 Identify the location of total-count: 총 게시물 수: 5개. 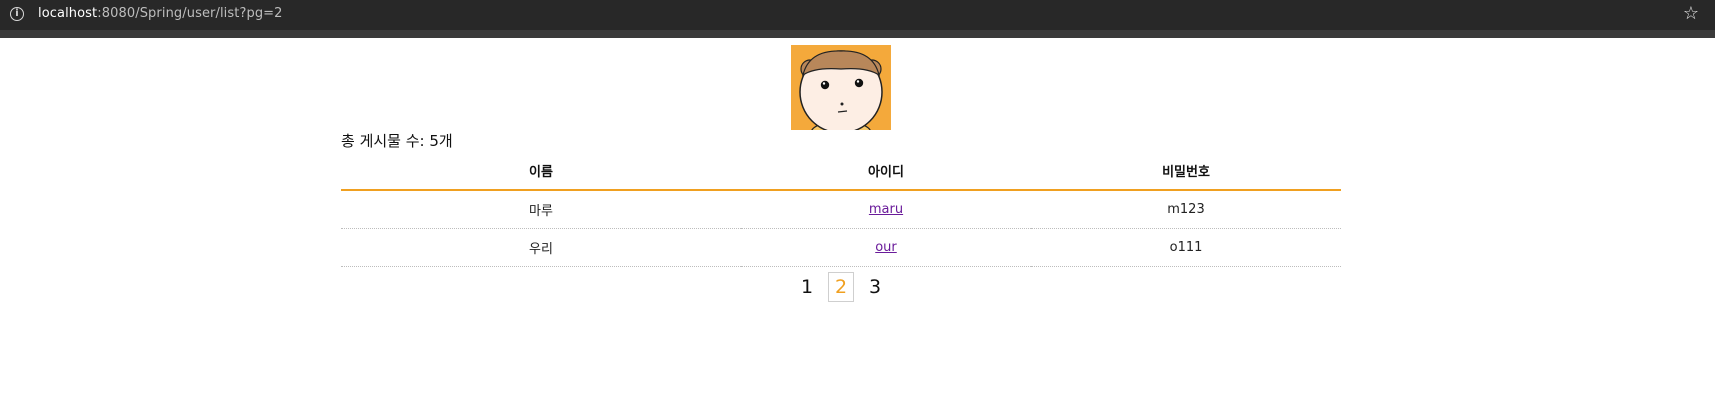
(397, 141).